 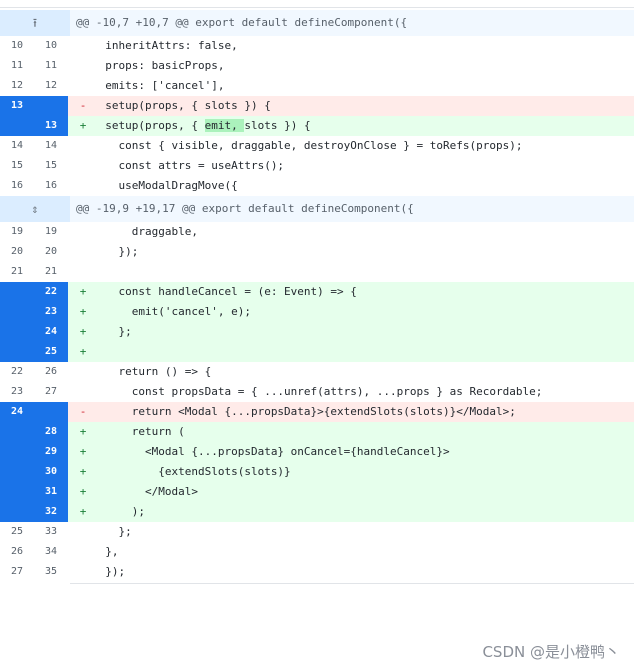 What do you see at coordinates (17, 392) in the screenshot?
I see `old-line-number: 23` at bounding box center [17, 392].